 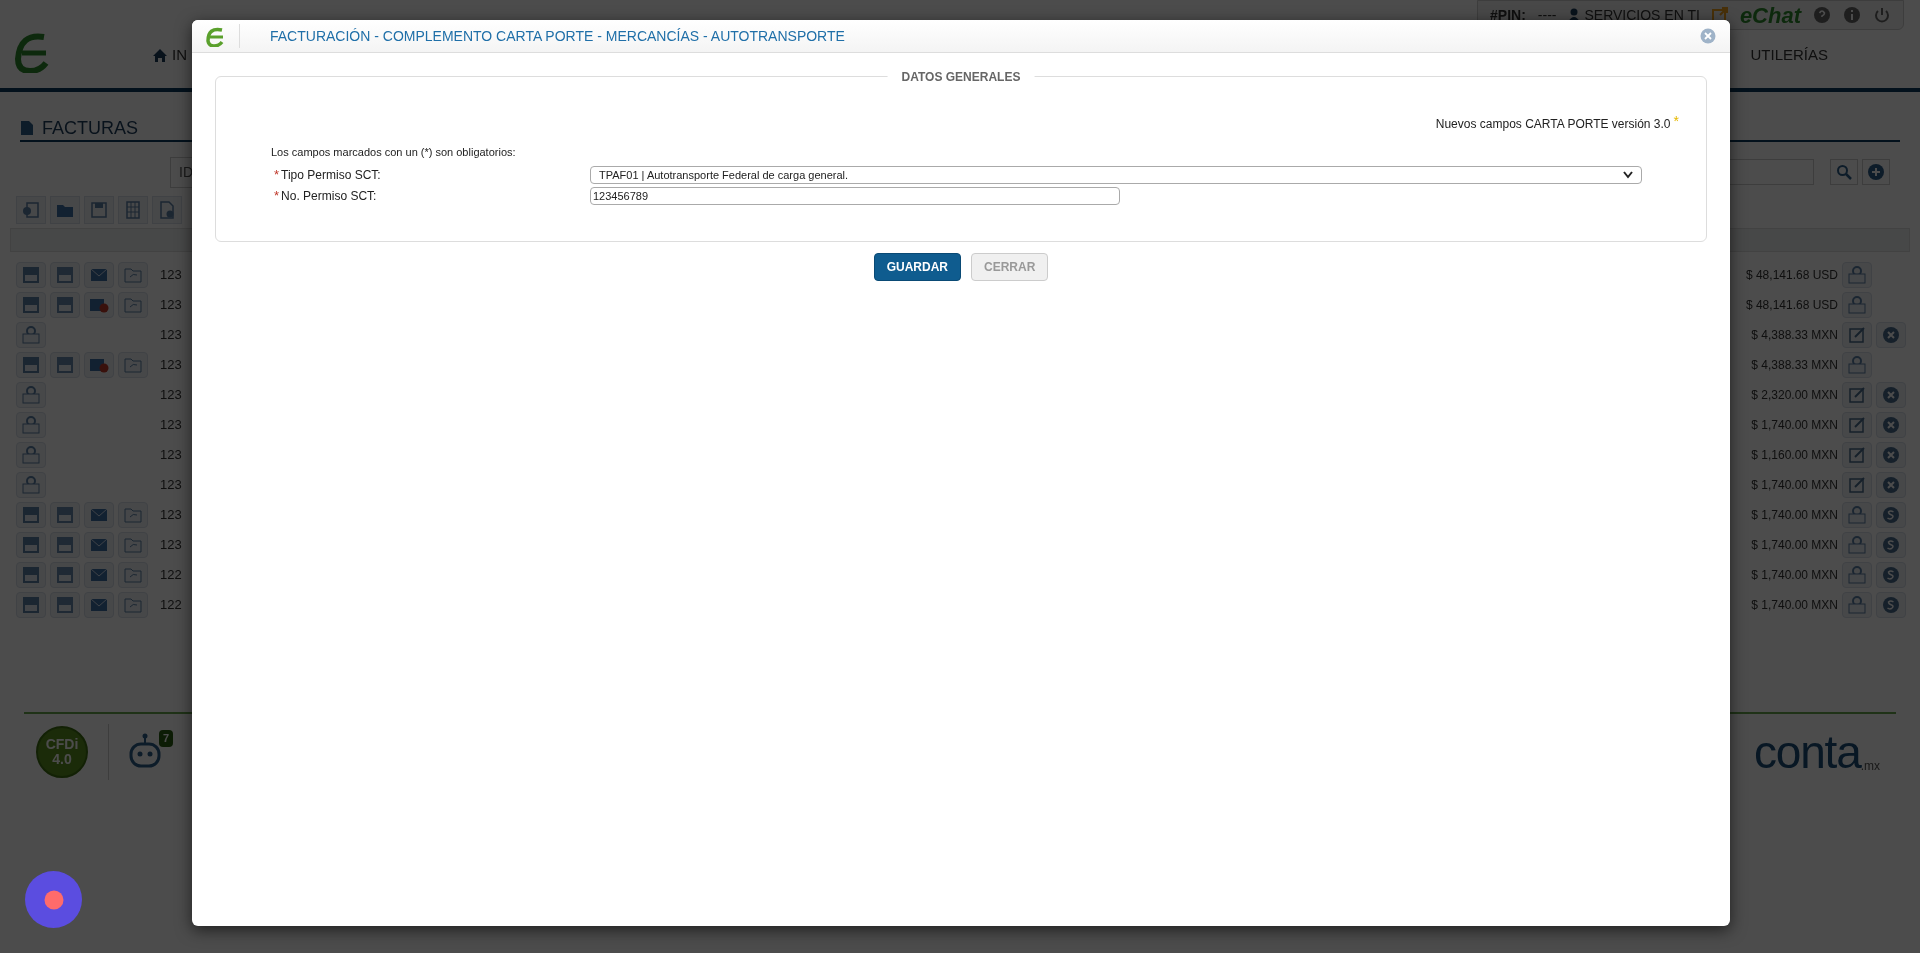 I want to click on invoice-amount: $ 1,160.00 MXN, so click(x=1794, y=455).